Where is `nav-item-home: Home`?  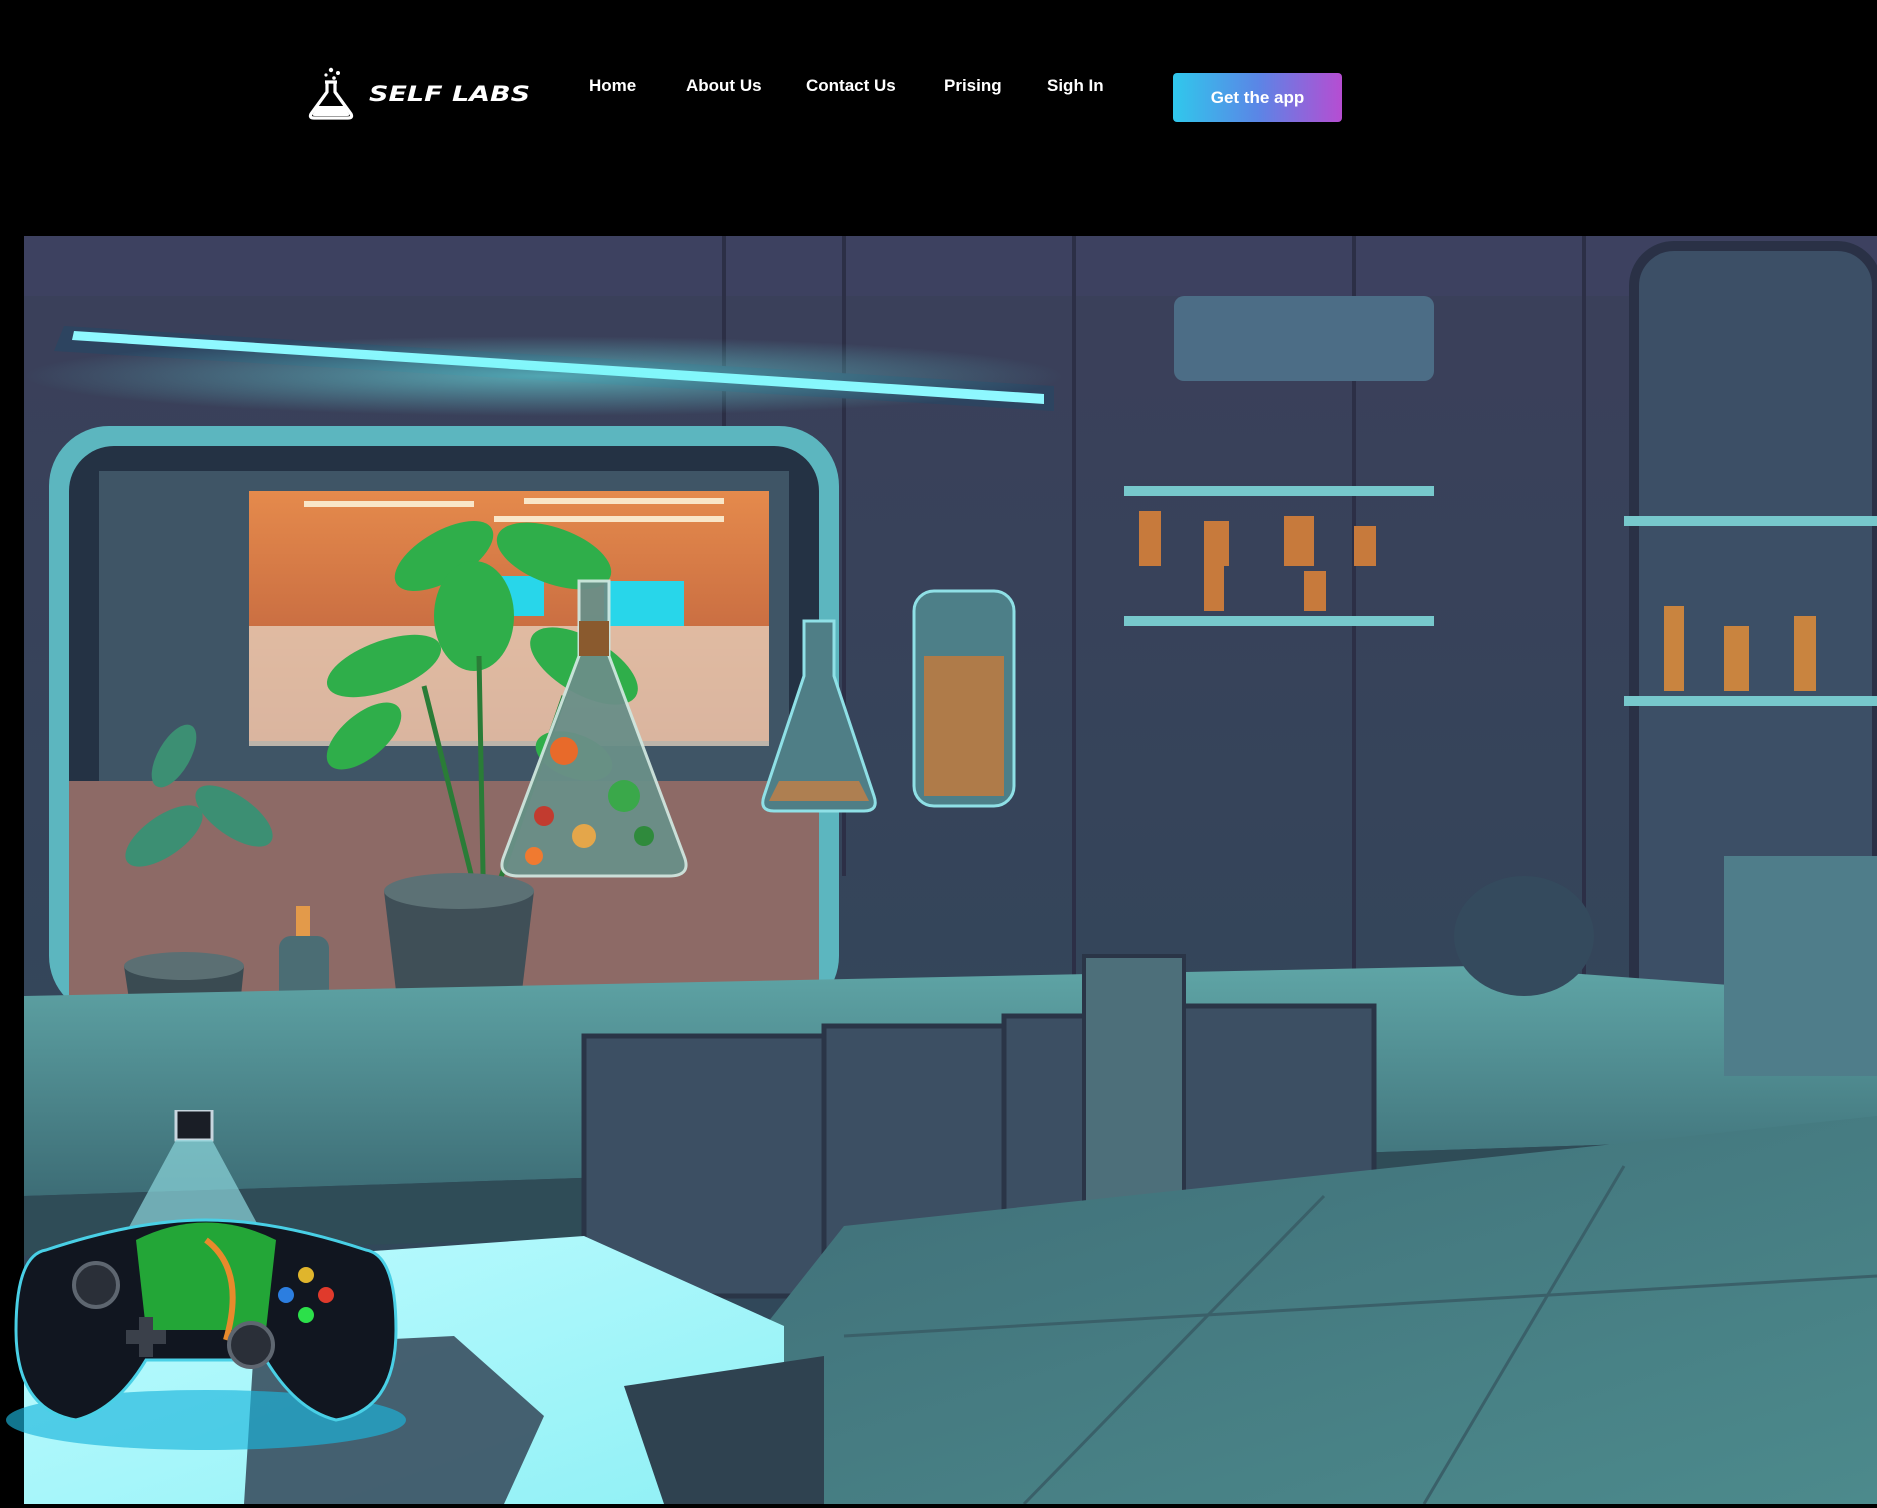
nav-item-home: Home is located at coordinates (612, 86).